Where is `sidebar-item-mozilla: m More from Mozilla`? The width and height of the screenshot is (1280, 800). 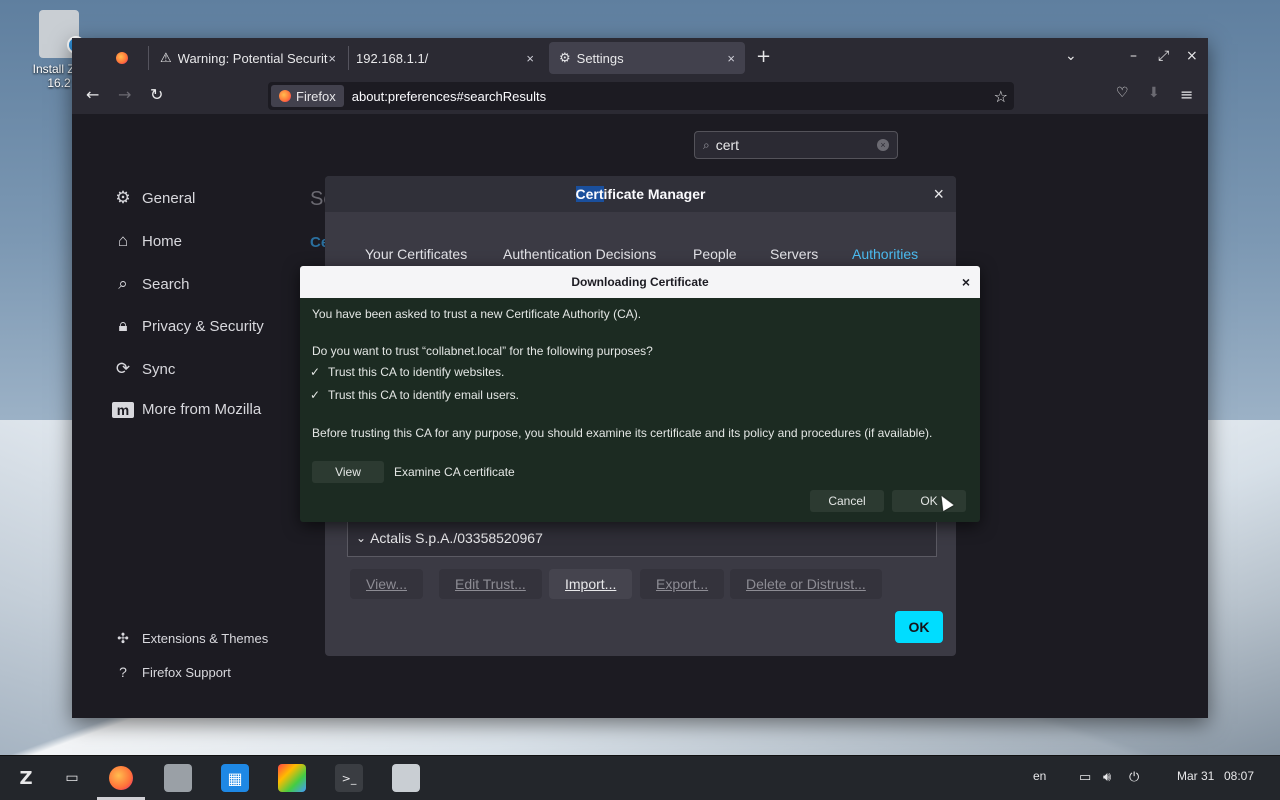 sidebar-item-mozilla: m More from Mozilla is located at coordinates (186, 409).